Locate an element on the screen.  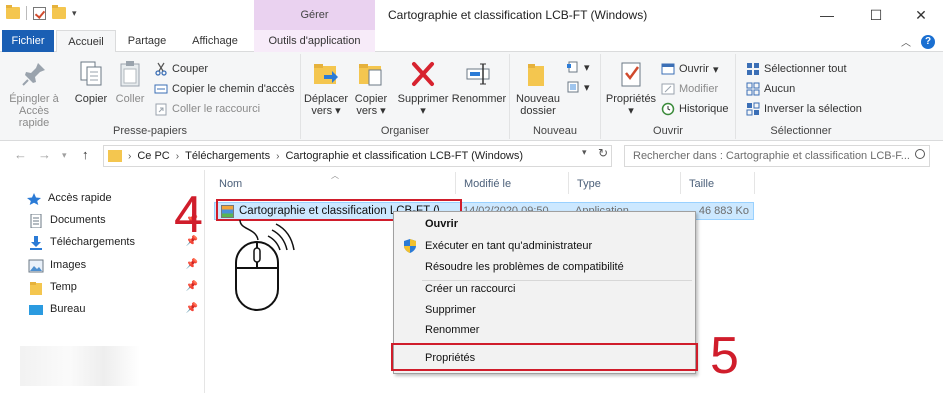
sidebar-item-label: Documents is located at coordinates (78, 220).